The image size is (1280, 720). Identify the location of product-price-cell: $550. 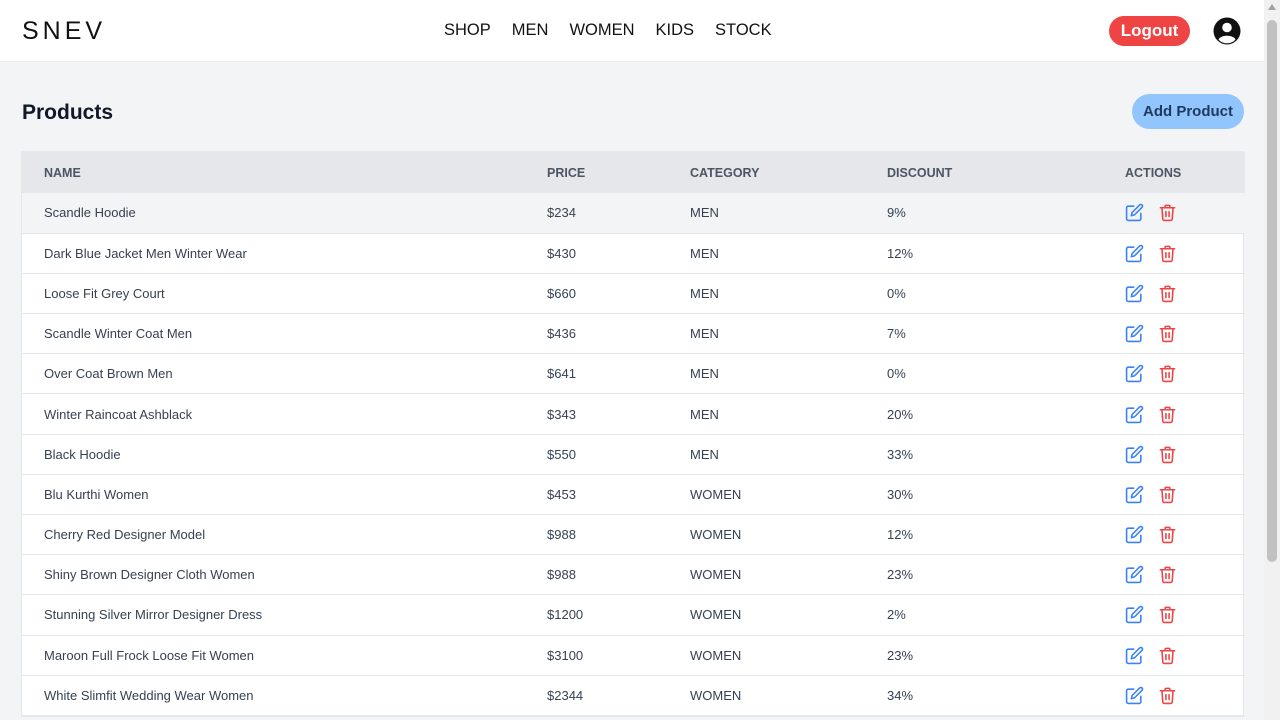
(561, 454).